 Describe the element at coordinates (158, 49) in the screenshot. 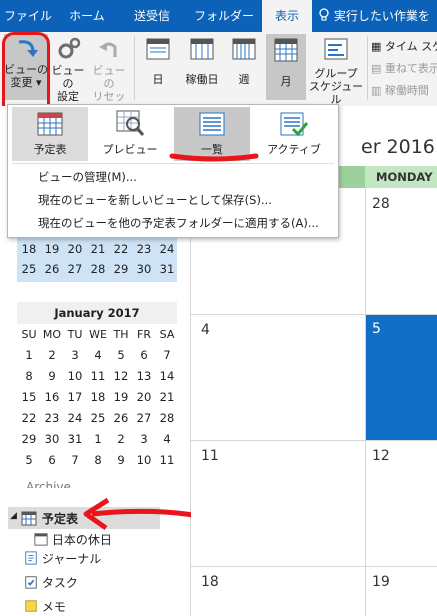

I see `calendar-day-icon` at that location.